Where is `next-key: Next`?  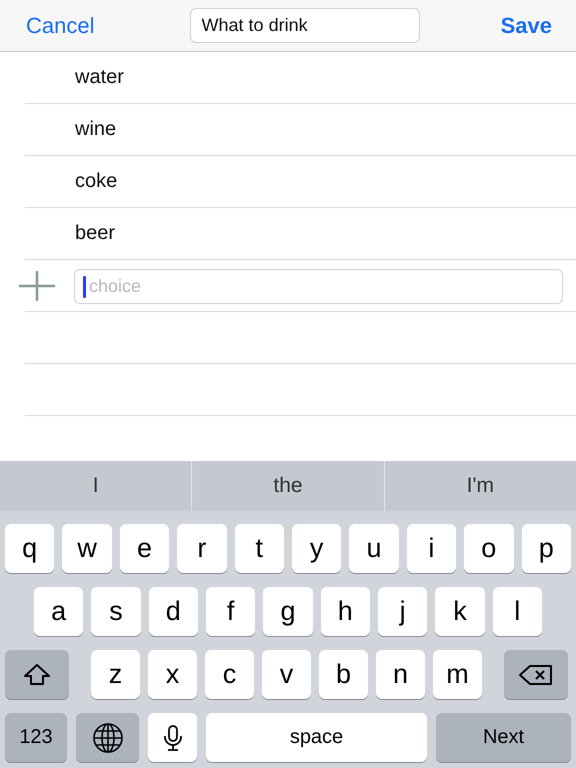 next-key: Next is located at coordinates (503, 737).